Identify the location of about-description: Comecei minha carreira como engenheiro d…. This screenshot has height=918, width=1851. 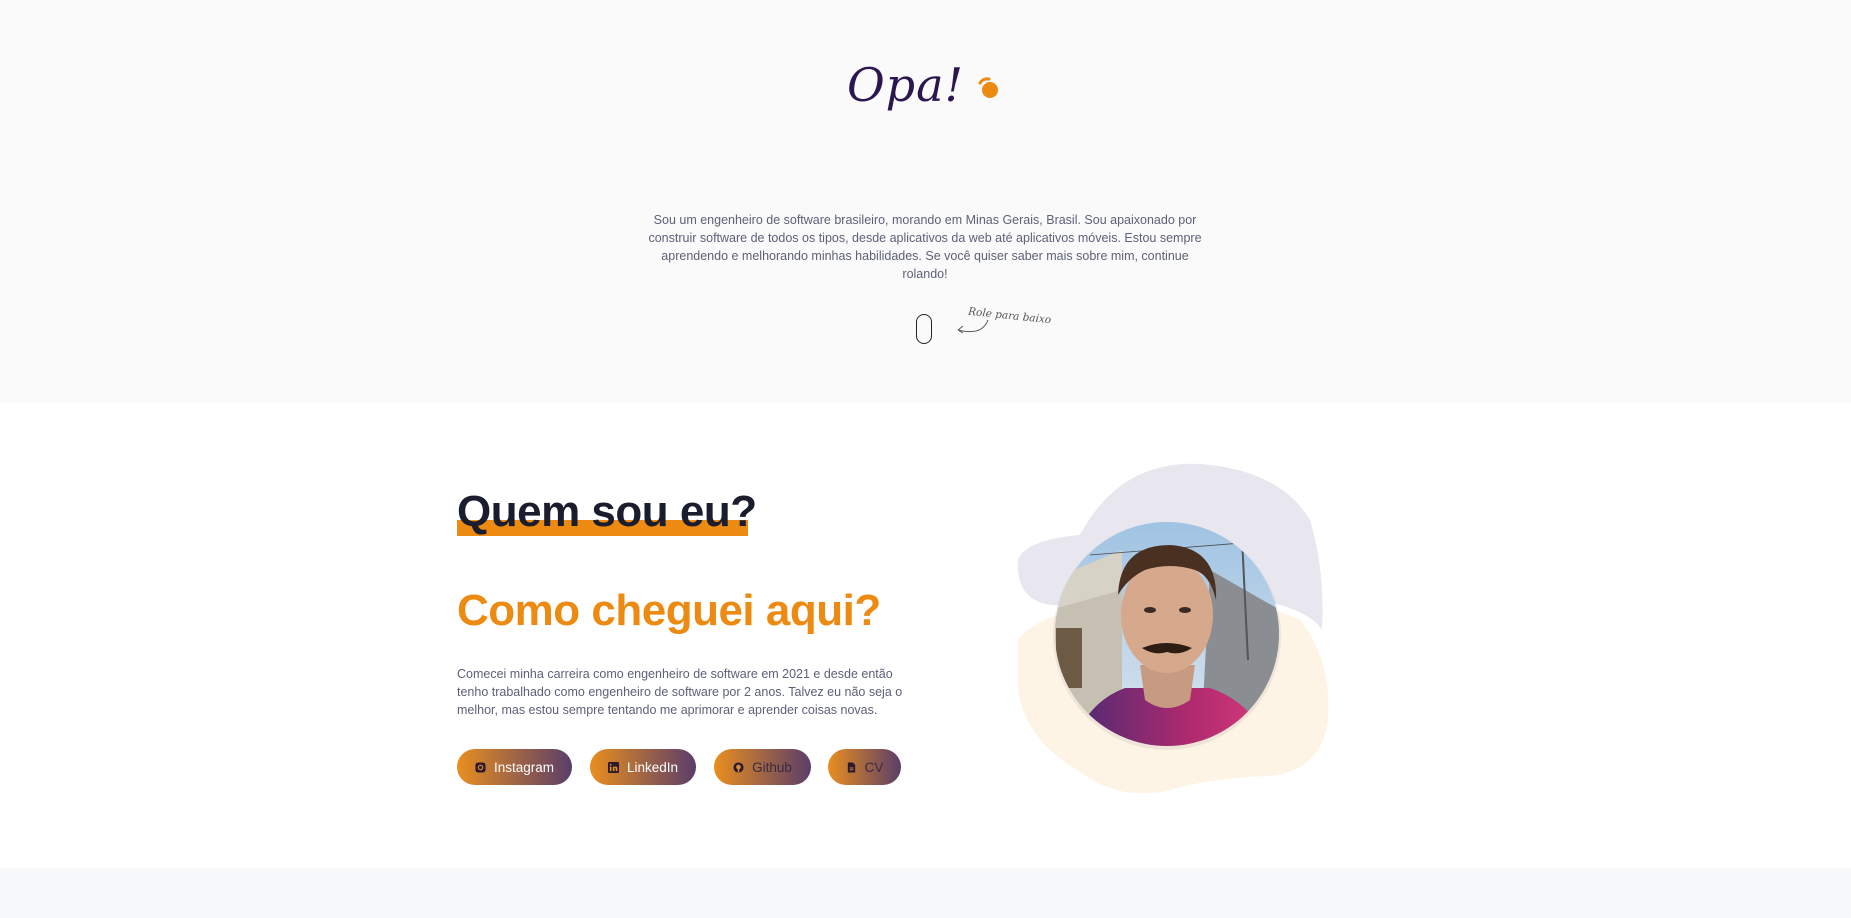
(680, 692).